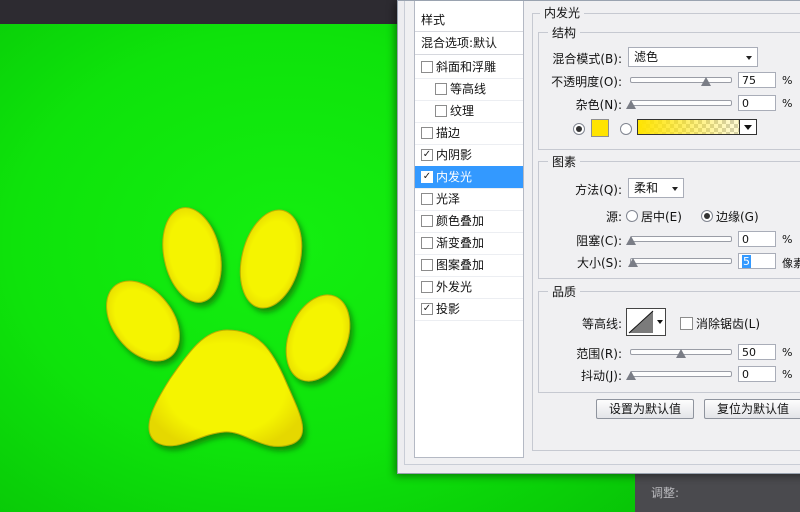 This screenshot has width=800, height=512. I want to click on effect-drop-shadow: ✓ 投影, so click(469, 309).